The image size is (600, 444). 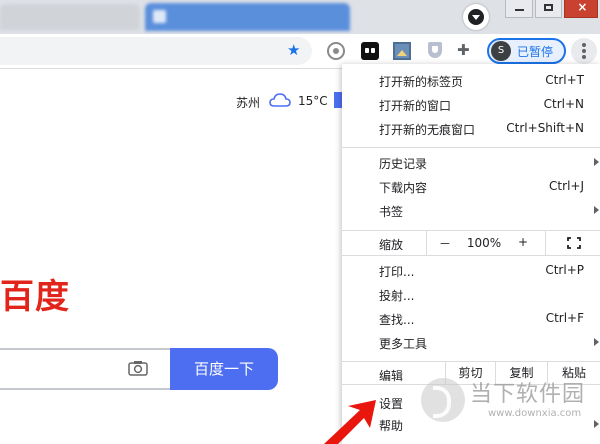 I want to click on minimize-icon, so click(x=519, y=10).